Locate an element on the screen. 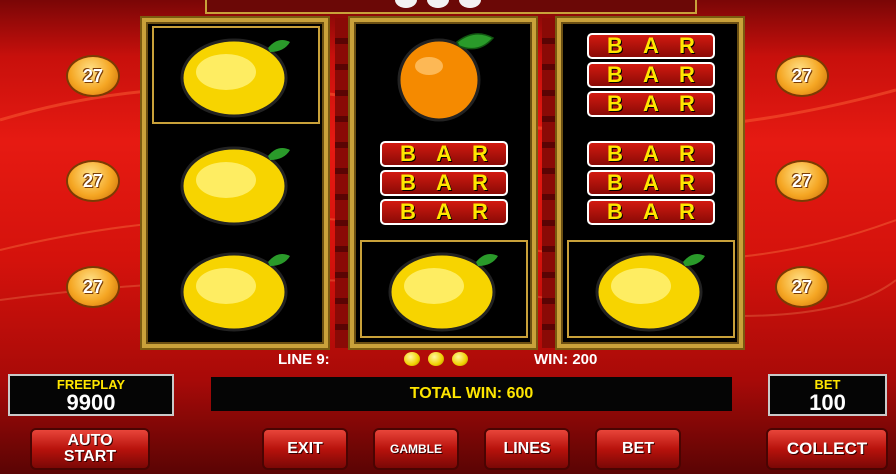  top-indicator-dots is located at coordinates (438, 4).